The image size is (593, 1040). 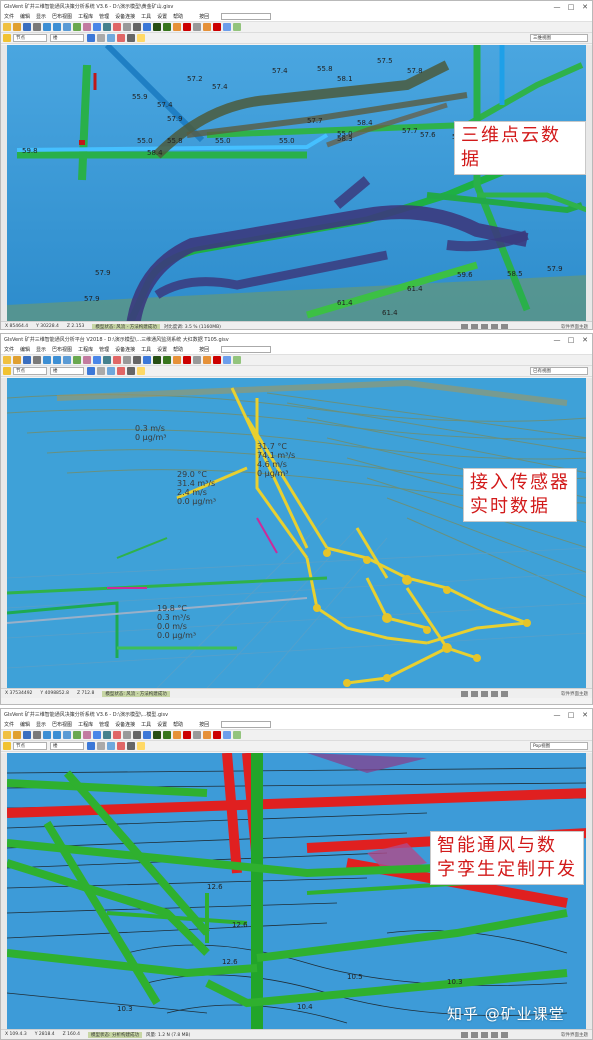 What do you see at coordinates (57, 735) in the screenshot?
I see `redo-icon` at bounding box center [57, 735].